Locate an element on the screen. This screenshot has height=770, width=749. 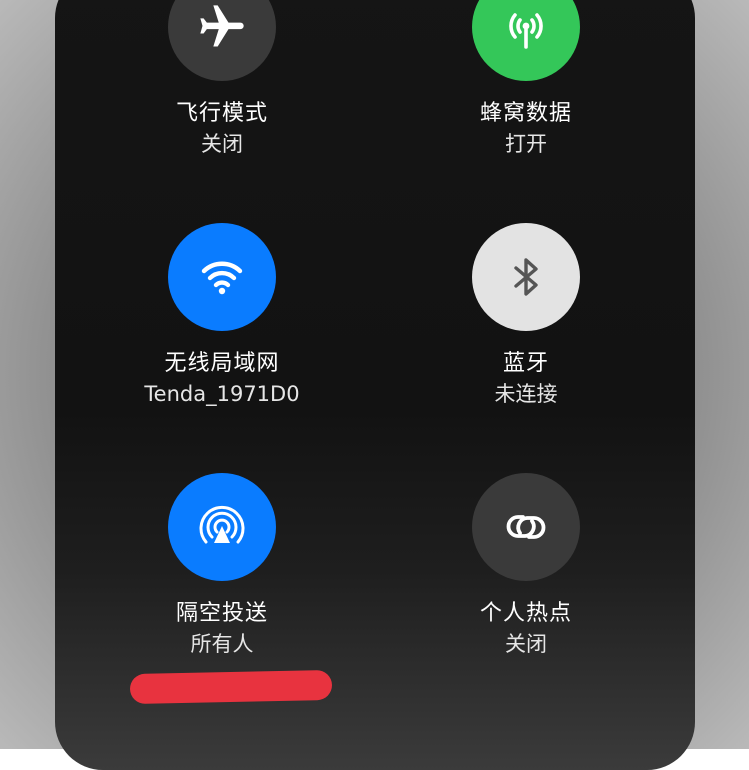
airdrop-tile: 隔空投送 所有人 is located at coordinates (222, 566).